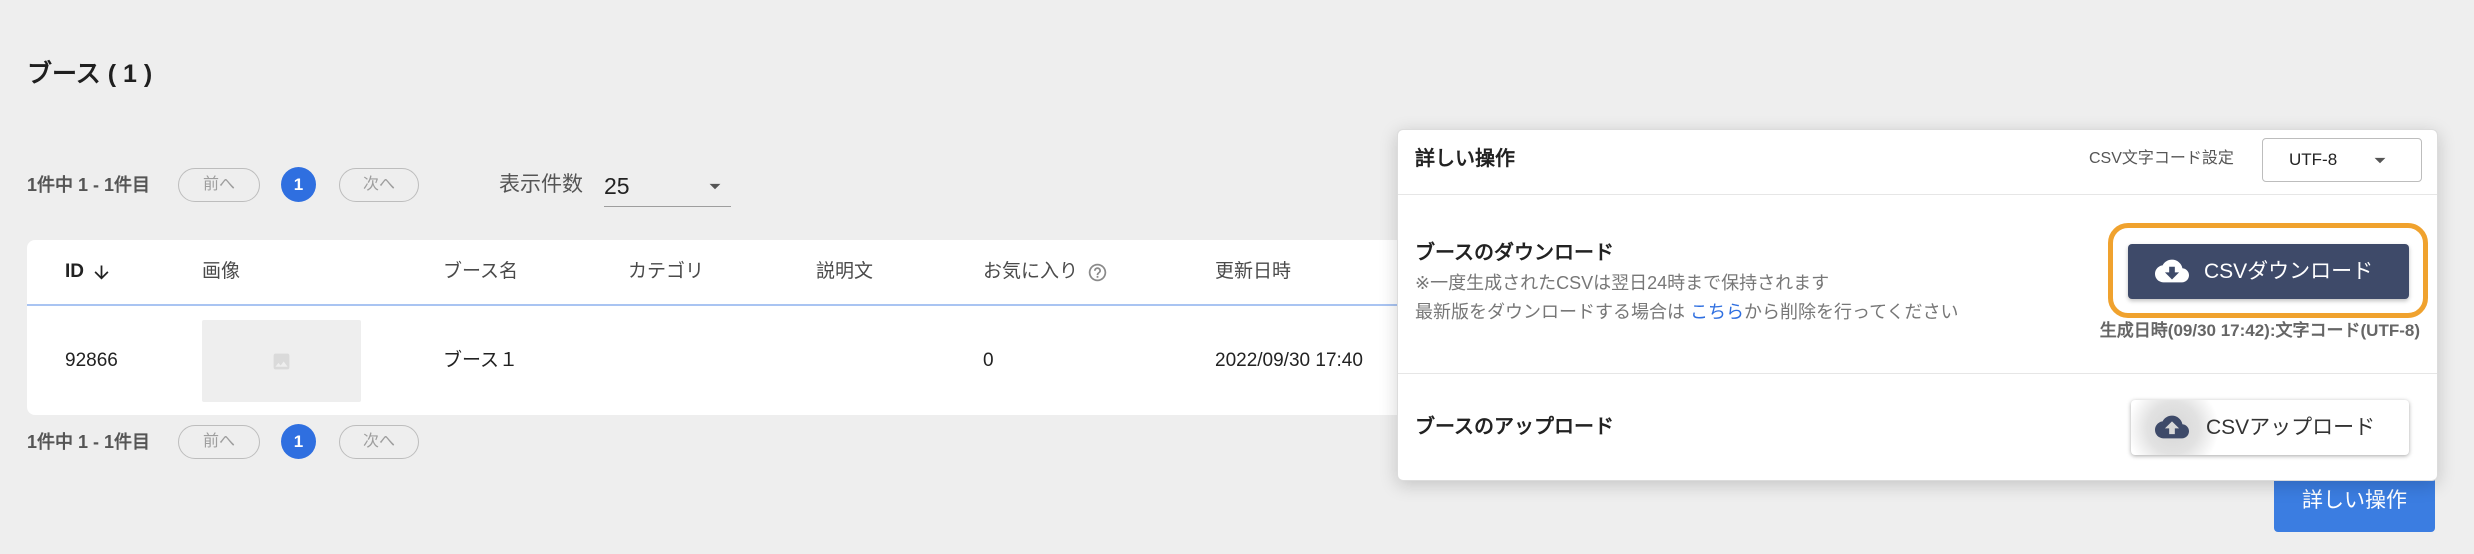  What do you see at coordinates (2161, 158) in the screenshot?
I see `encoding-label: CSV文字コード設定` at bounding box center [2161, 158].